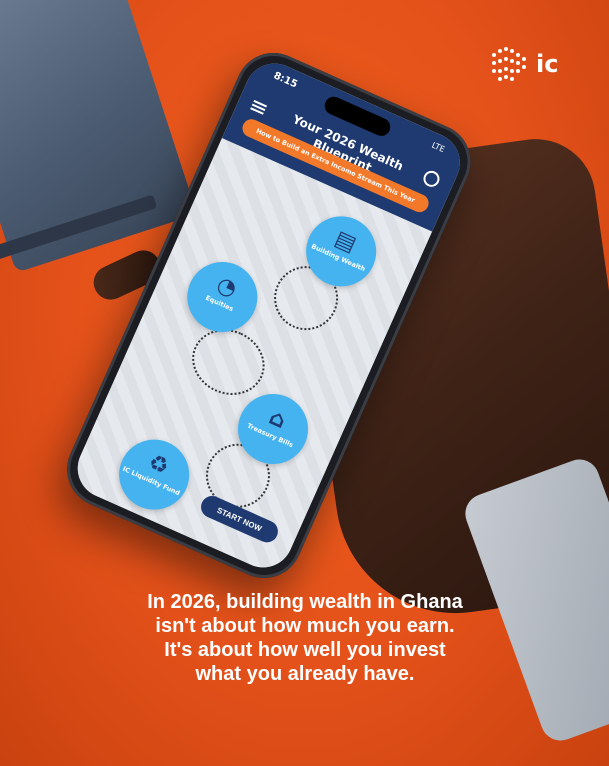  What do you see at coordinates (305, 626) in the screenshot?
I see `caption-line-2: isn't about how much you earn.` at bounding box center [305, 626].